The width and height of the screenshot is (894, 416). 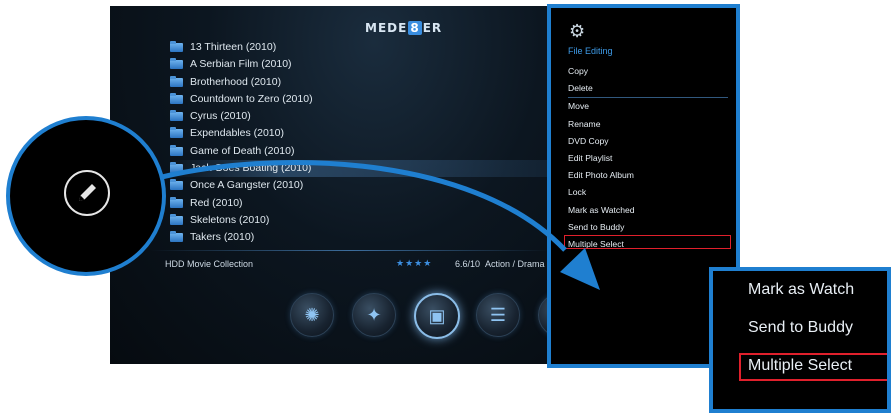 I want to click on arrow-curve, so click(x=358, y=206).